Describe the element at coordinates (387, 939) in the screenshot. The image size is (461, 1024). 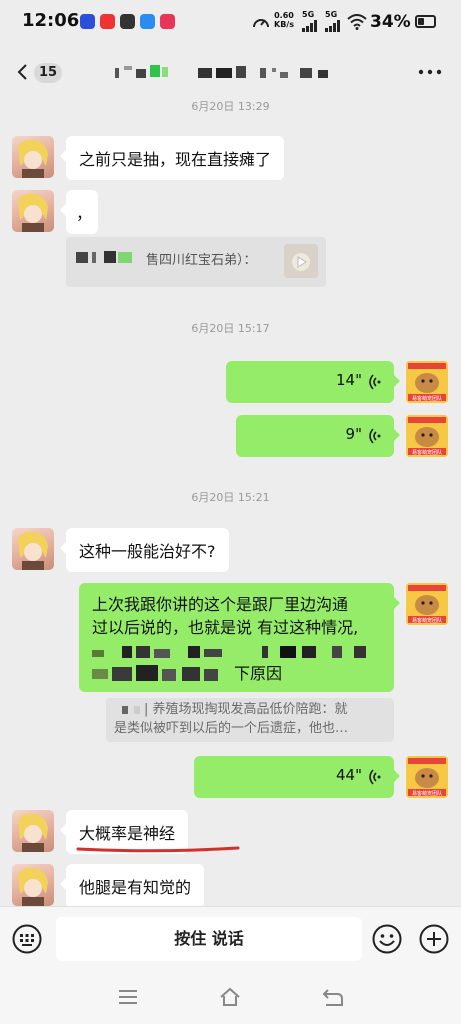
I see `emoji-icon` at that location.